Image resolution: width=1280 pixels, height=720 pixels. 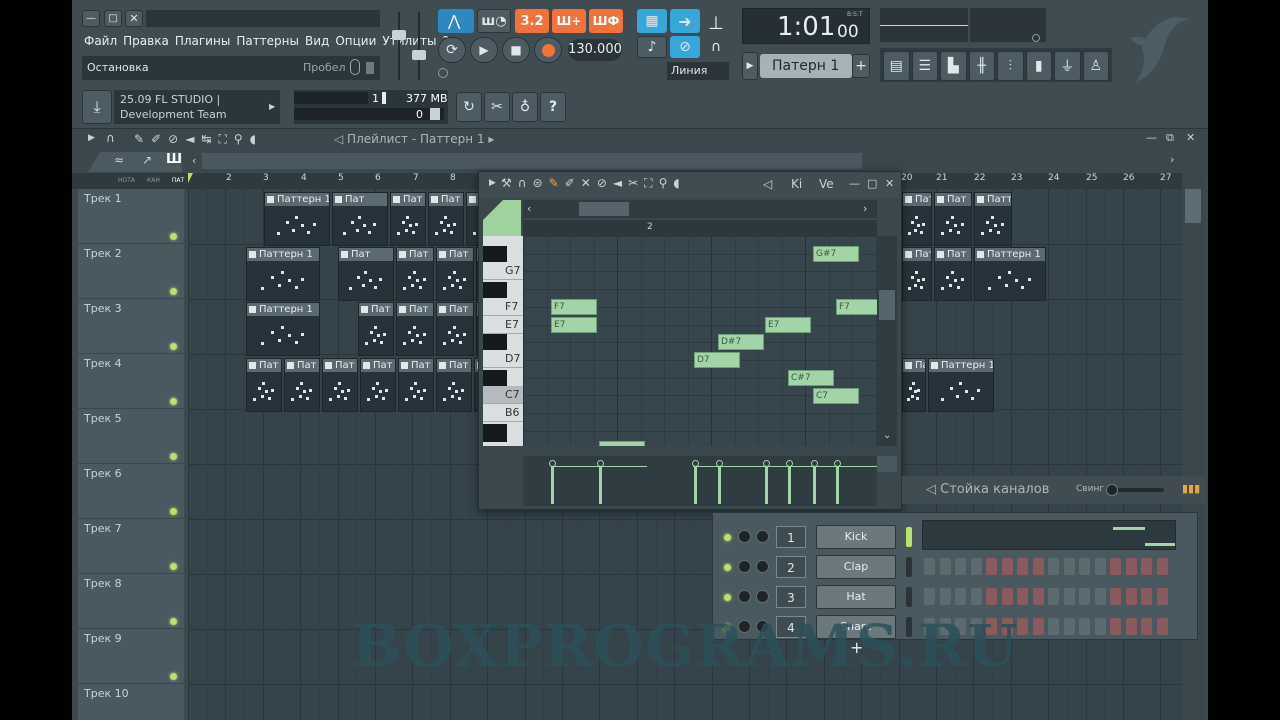 I want to click on channel-name-button: Hat, so click(x=856, y=597).